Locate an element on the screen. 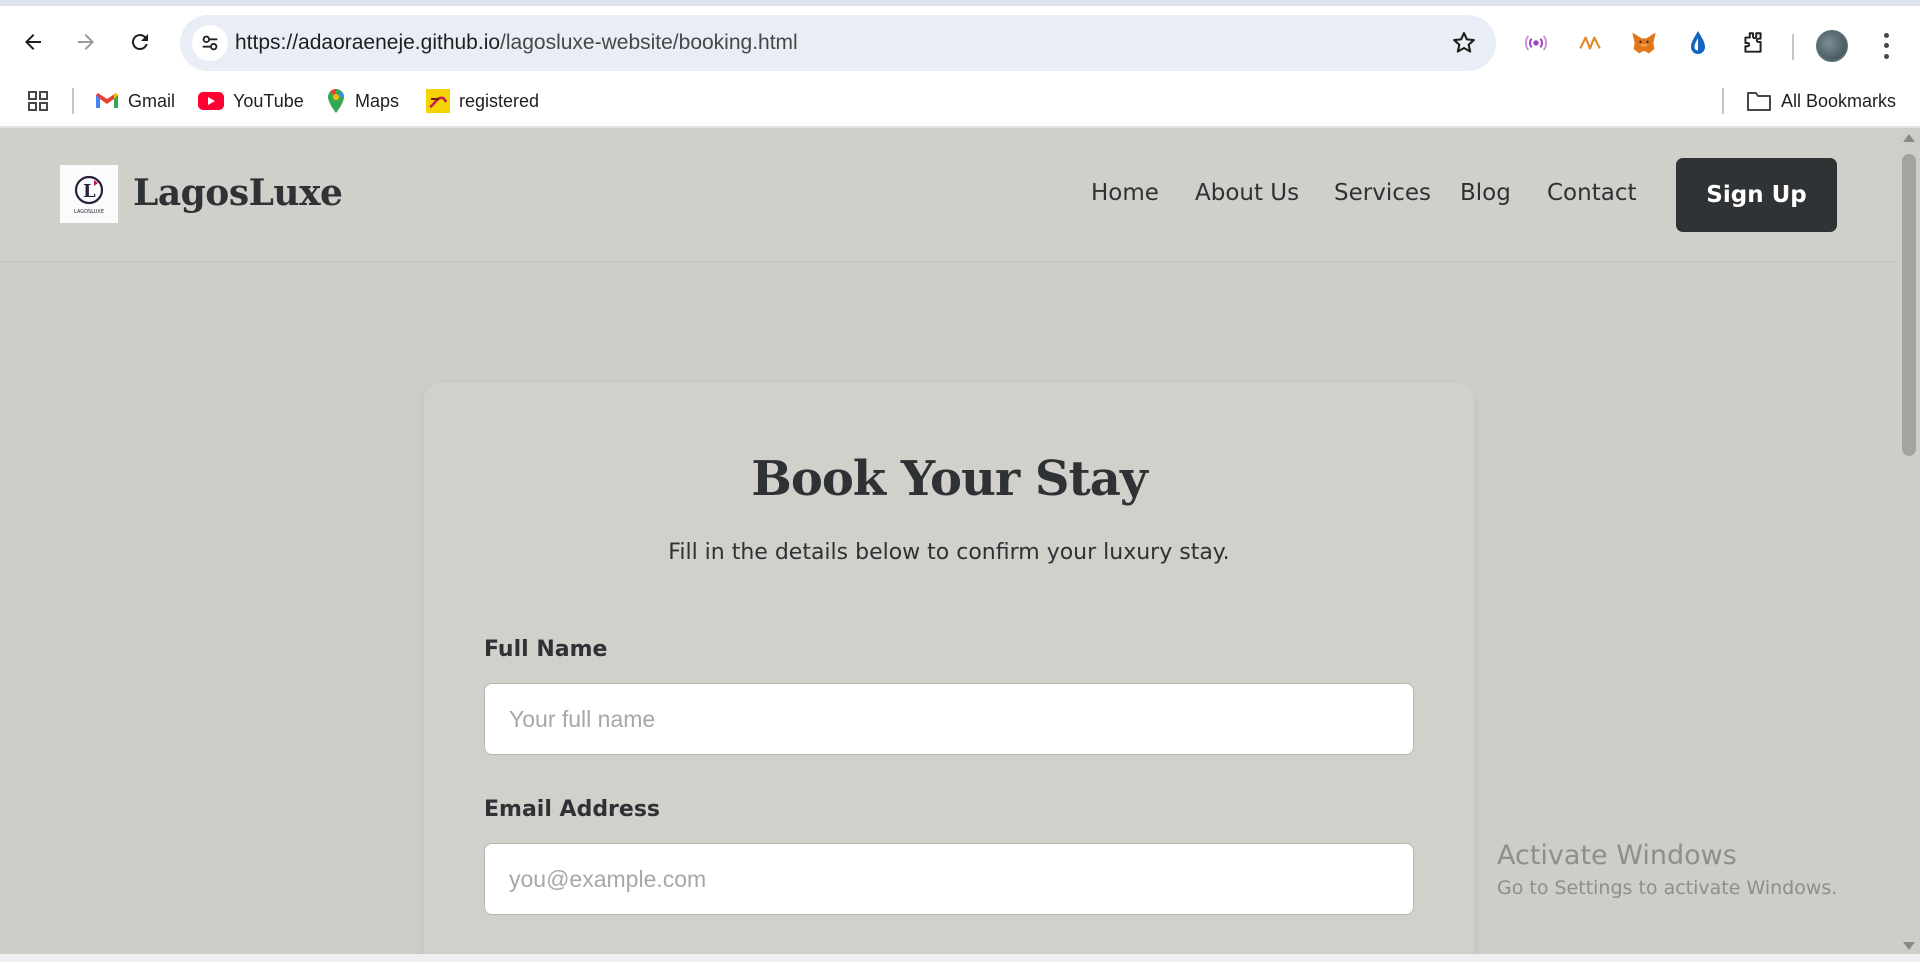  site-logo: L LAGOSLUXE is located at coordinates (89, 194).